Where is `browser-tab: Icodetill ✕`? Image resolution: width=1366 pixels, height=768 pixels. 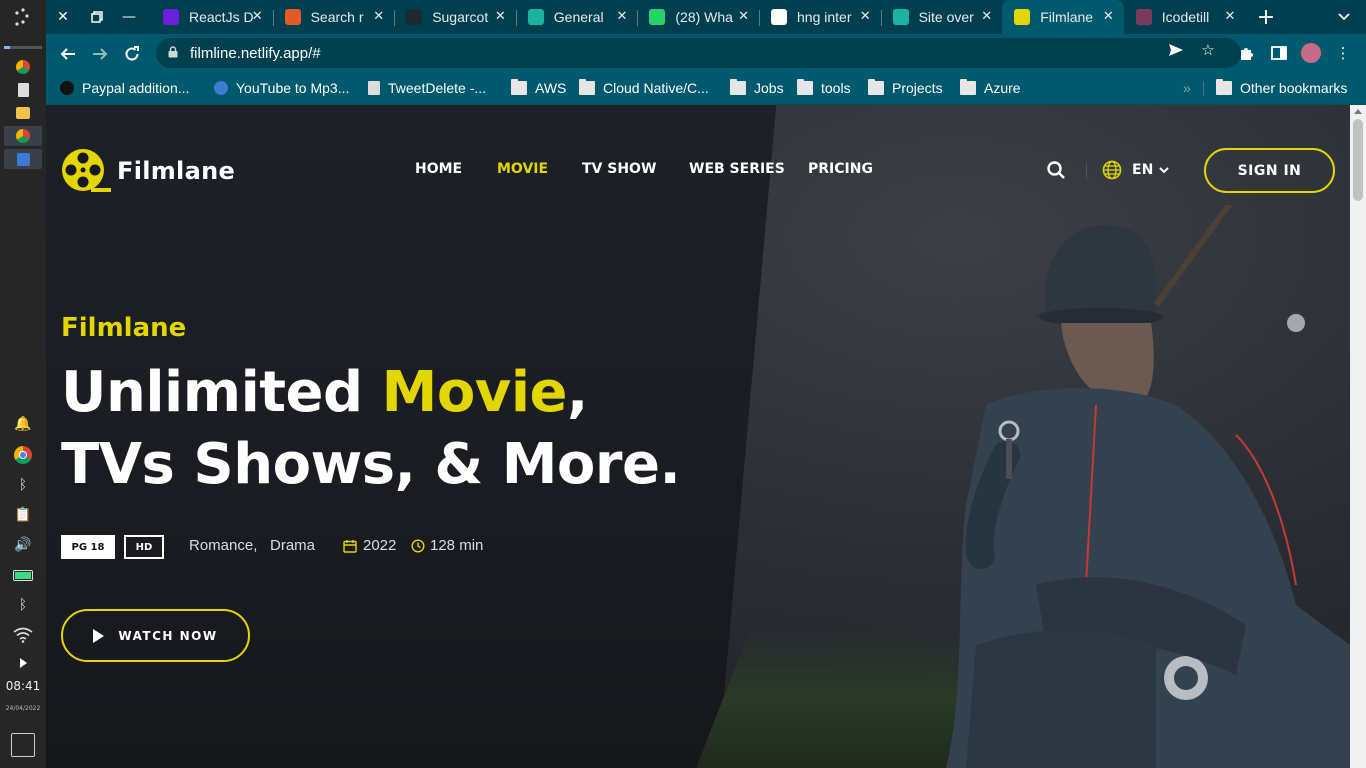 browser-tab: Icodetill ✕ is located at coordinates (1185, 17).